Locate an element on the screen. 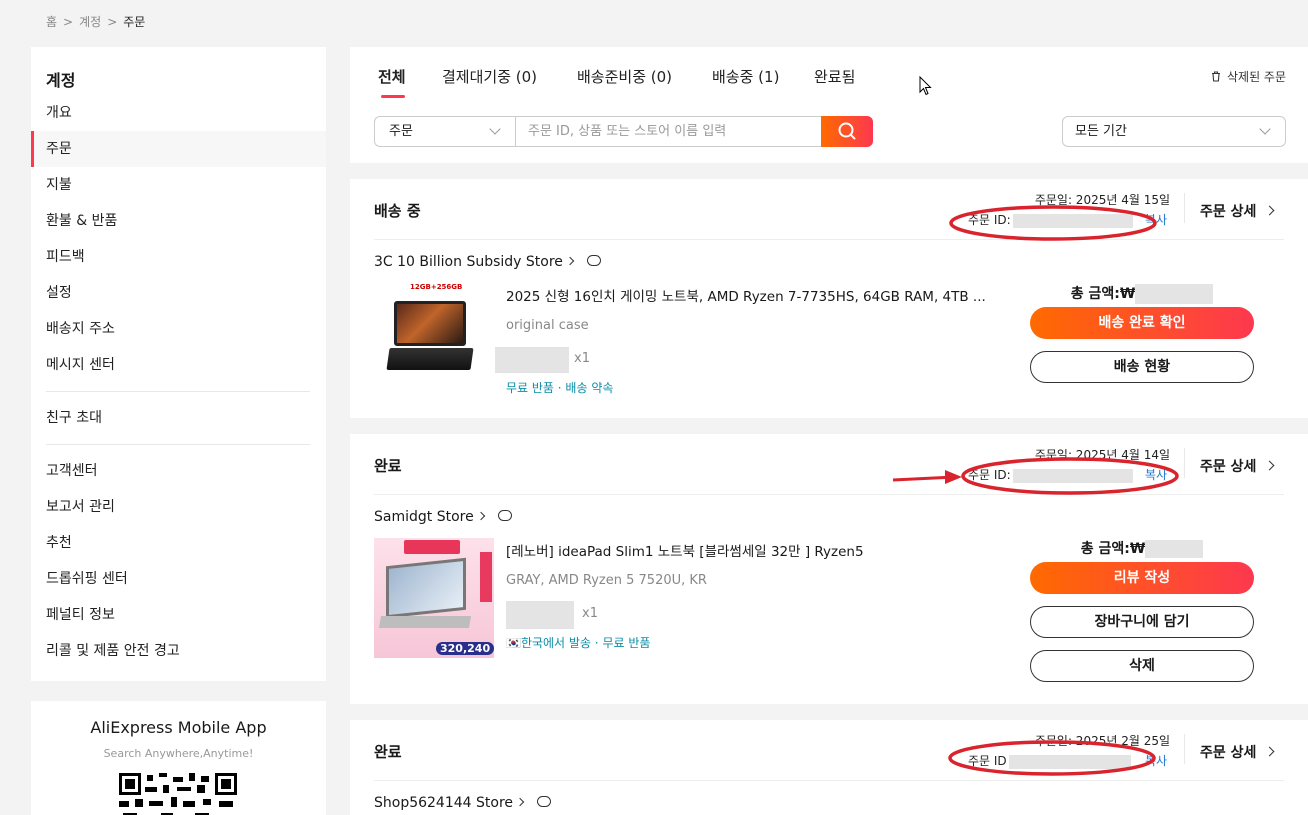  app-promo-subtitle: Search Anywhere,Anytime! is located at coordinates (178, 753).